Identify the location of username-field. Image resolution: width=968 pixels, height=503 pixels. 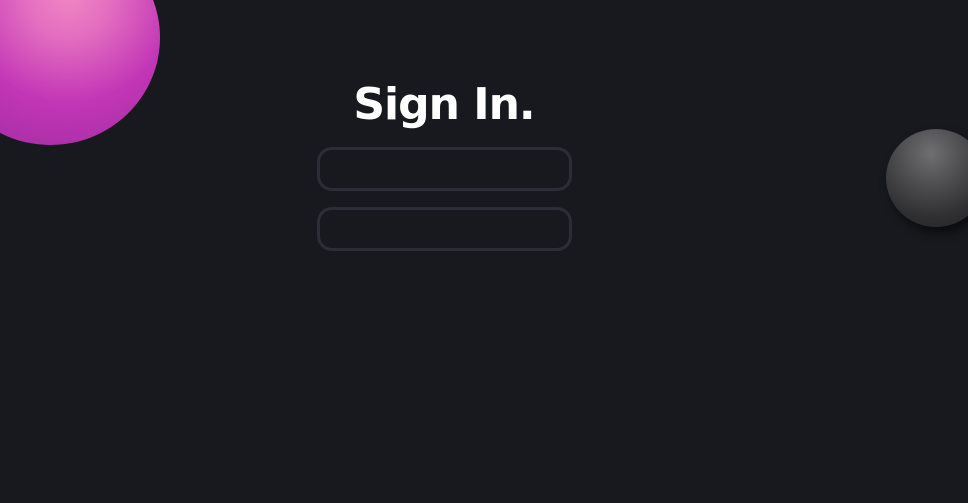
(444, 169).